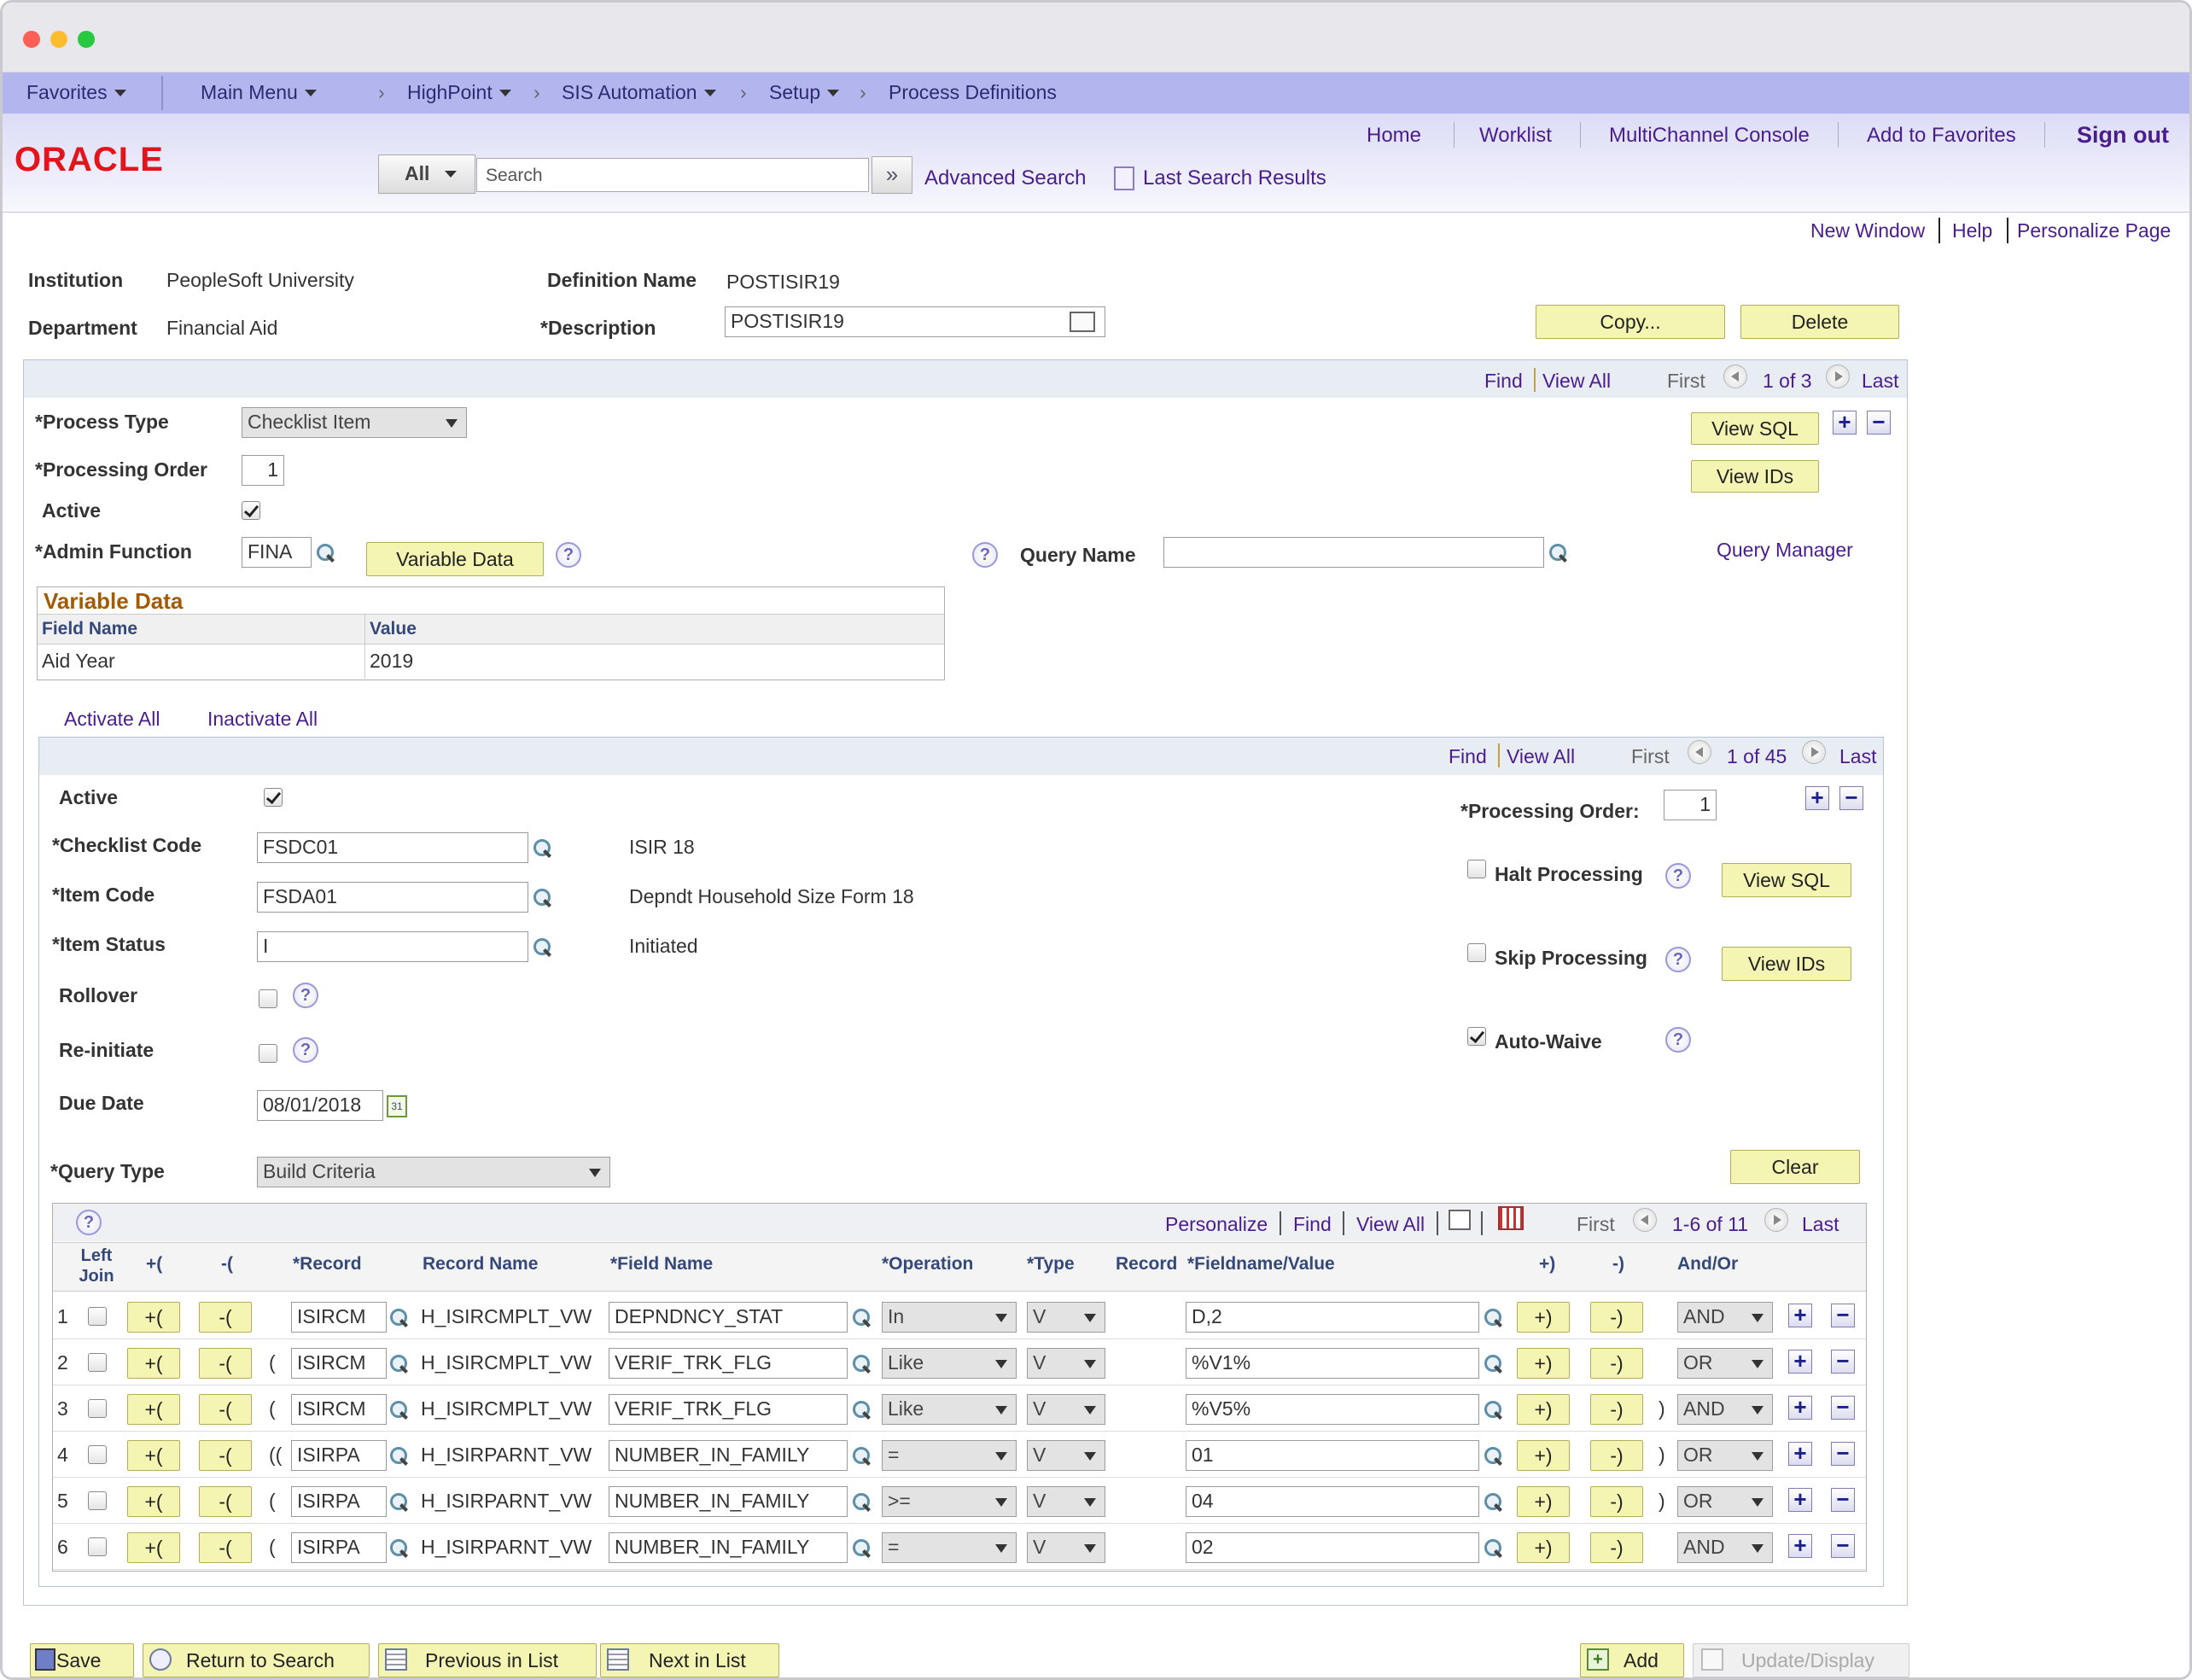 The width and height of the screenshot is (2192, 1680). I want to click on zoom-grid-icon, so click(1460, 1220).